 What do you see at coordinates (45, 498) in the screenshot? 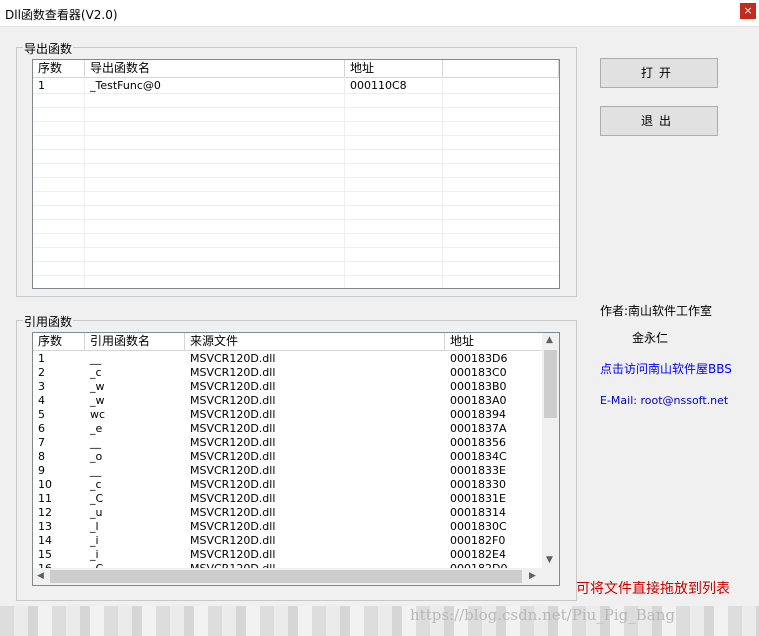
I see `cell-ordinal: 11` at bounding box center [45, 498].